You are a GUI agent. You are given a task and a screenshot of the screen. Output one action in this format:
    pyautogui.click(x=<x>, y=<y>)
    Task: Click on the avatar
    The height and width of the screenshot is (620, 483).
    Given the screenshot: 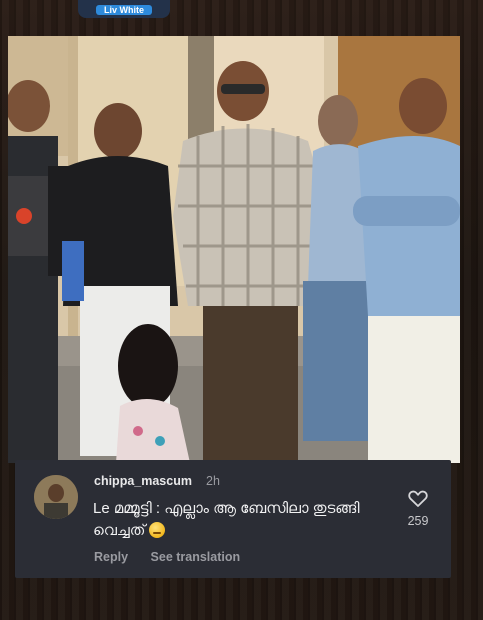 What is the action you would take?
    pyautogui.click(x=56, y=497)
    